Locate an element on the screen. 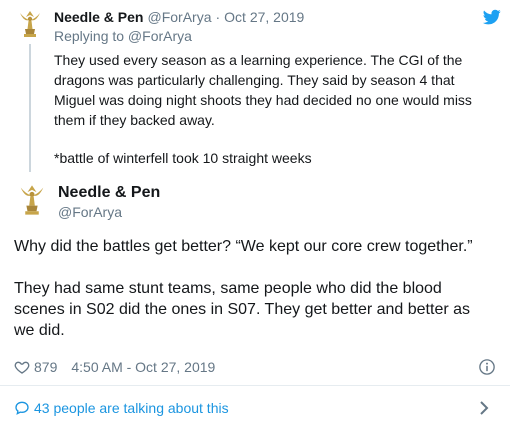 This screenshot has height=423, width=510. chevron-right-icon is located at coordinates (484, 408).